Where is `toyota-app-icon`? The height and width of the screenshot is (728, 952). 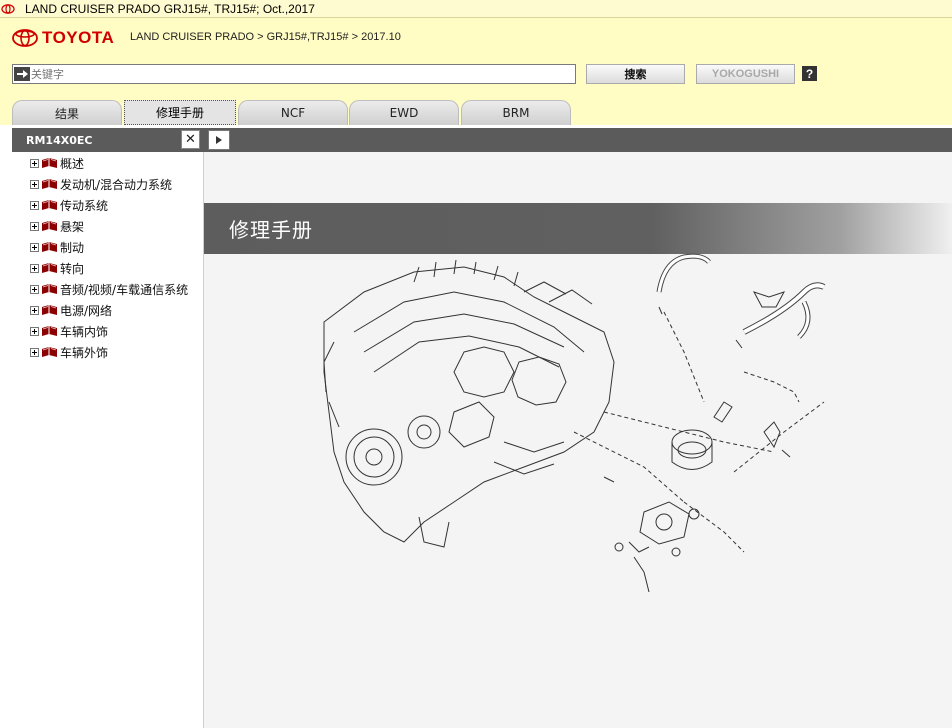 toyota-app-icon is located at coordinates (8, 8).